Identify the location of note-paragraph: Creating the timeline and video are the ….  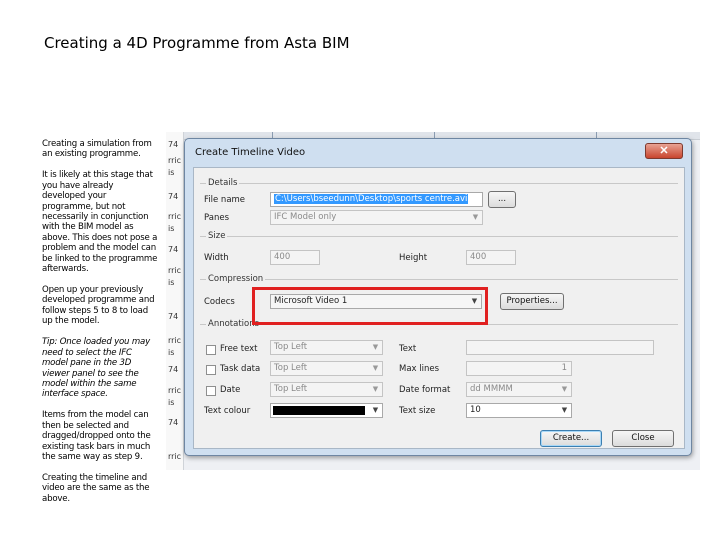
(96, 488).